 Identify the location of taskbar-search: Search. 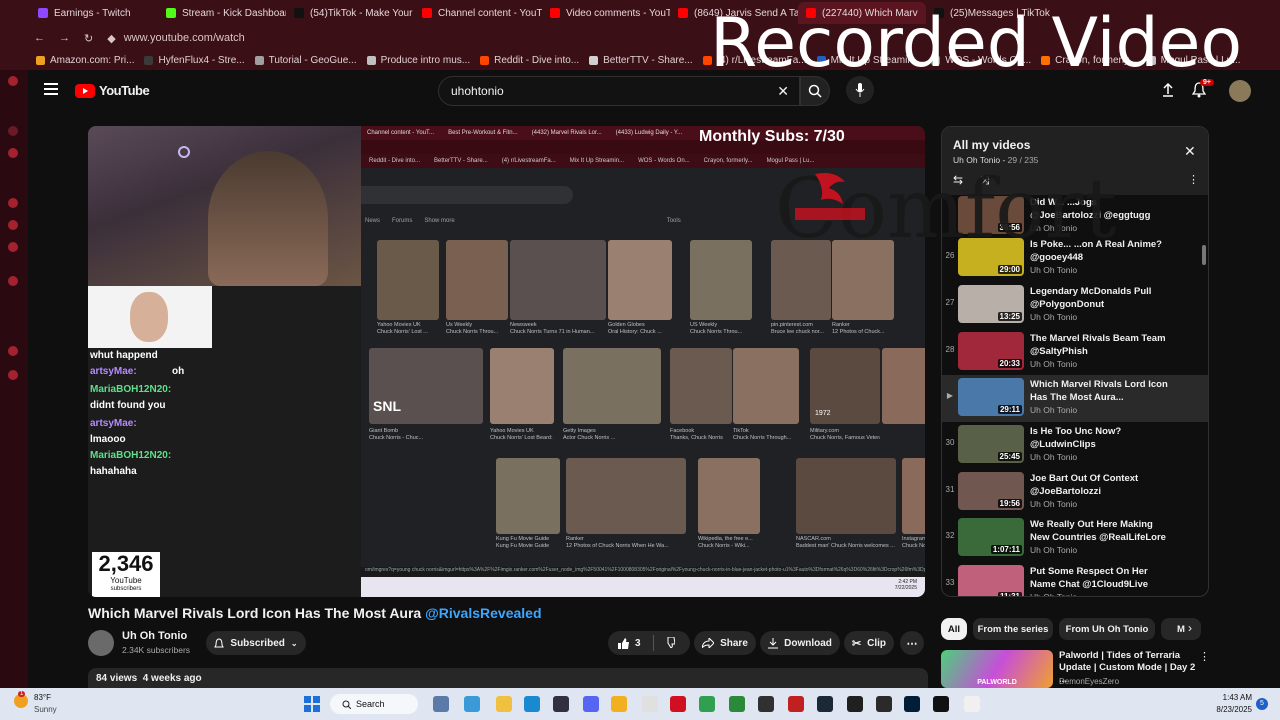
(374, 704).